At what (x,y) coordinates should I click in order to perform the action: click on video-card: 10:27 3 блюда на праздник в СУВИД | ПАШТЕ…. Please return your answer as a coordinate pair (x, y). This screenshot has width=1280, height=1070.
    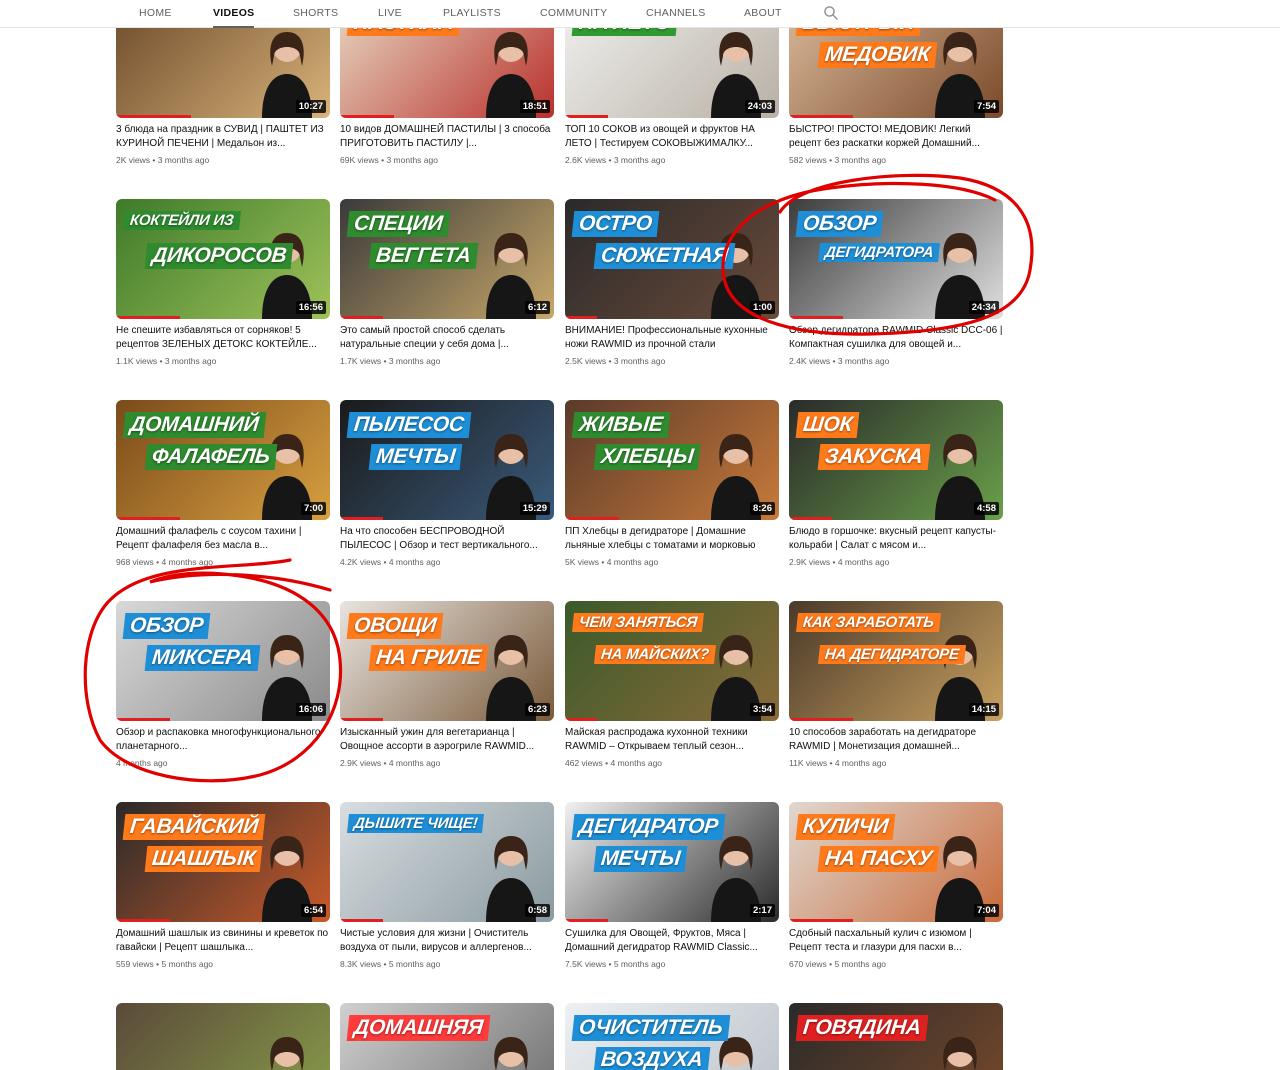
    Looking at the image, I should click on (223, 96).